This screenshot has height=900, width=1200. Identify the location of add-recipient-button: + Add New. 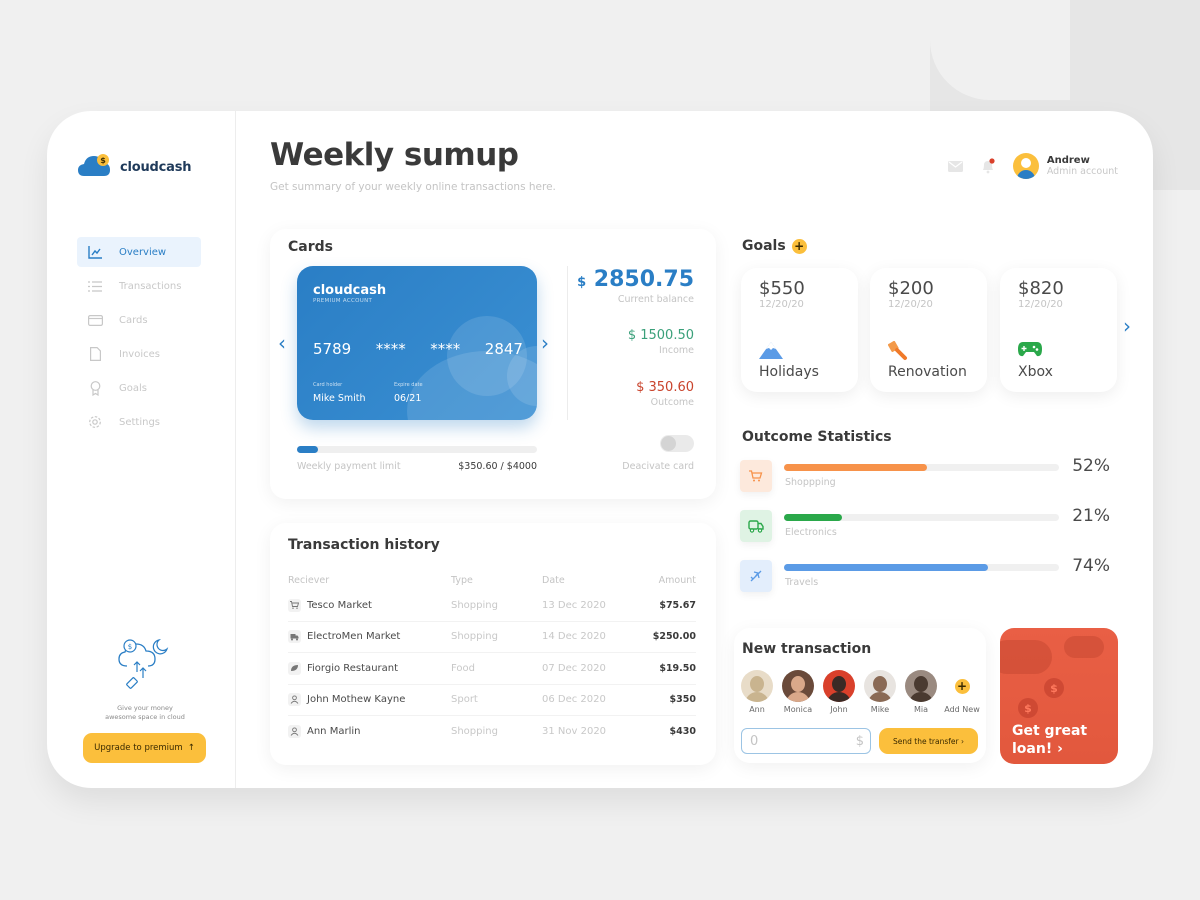
(962, 692).